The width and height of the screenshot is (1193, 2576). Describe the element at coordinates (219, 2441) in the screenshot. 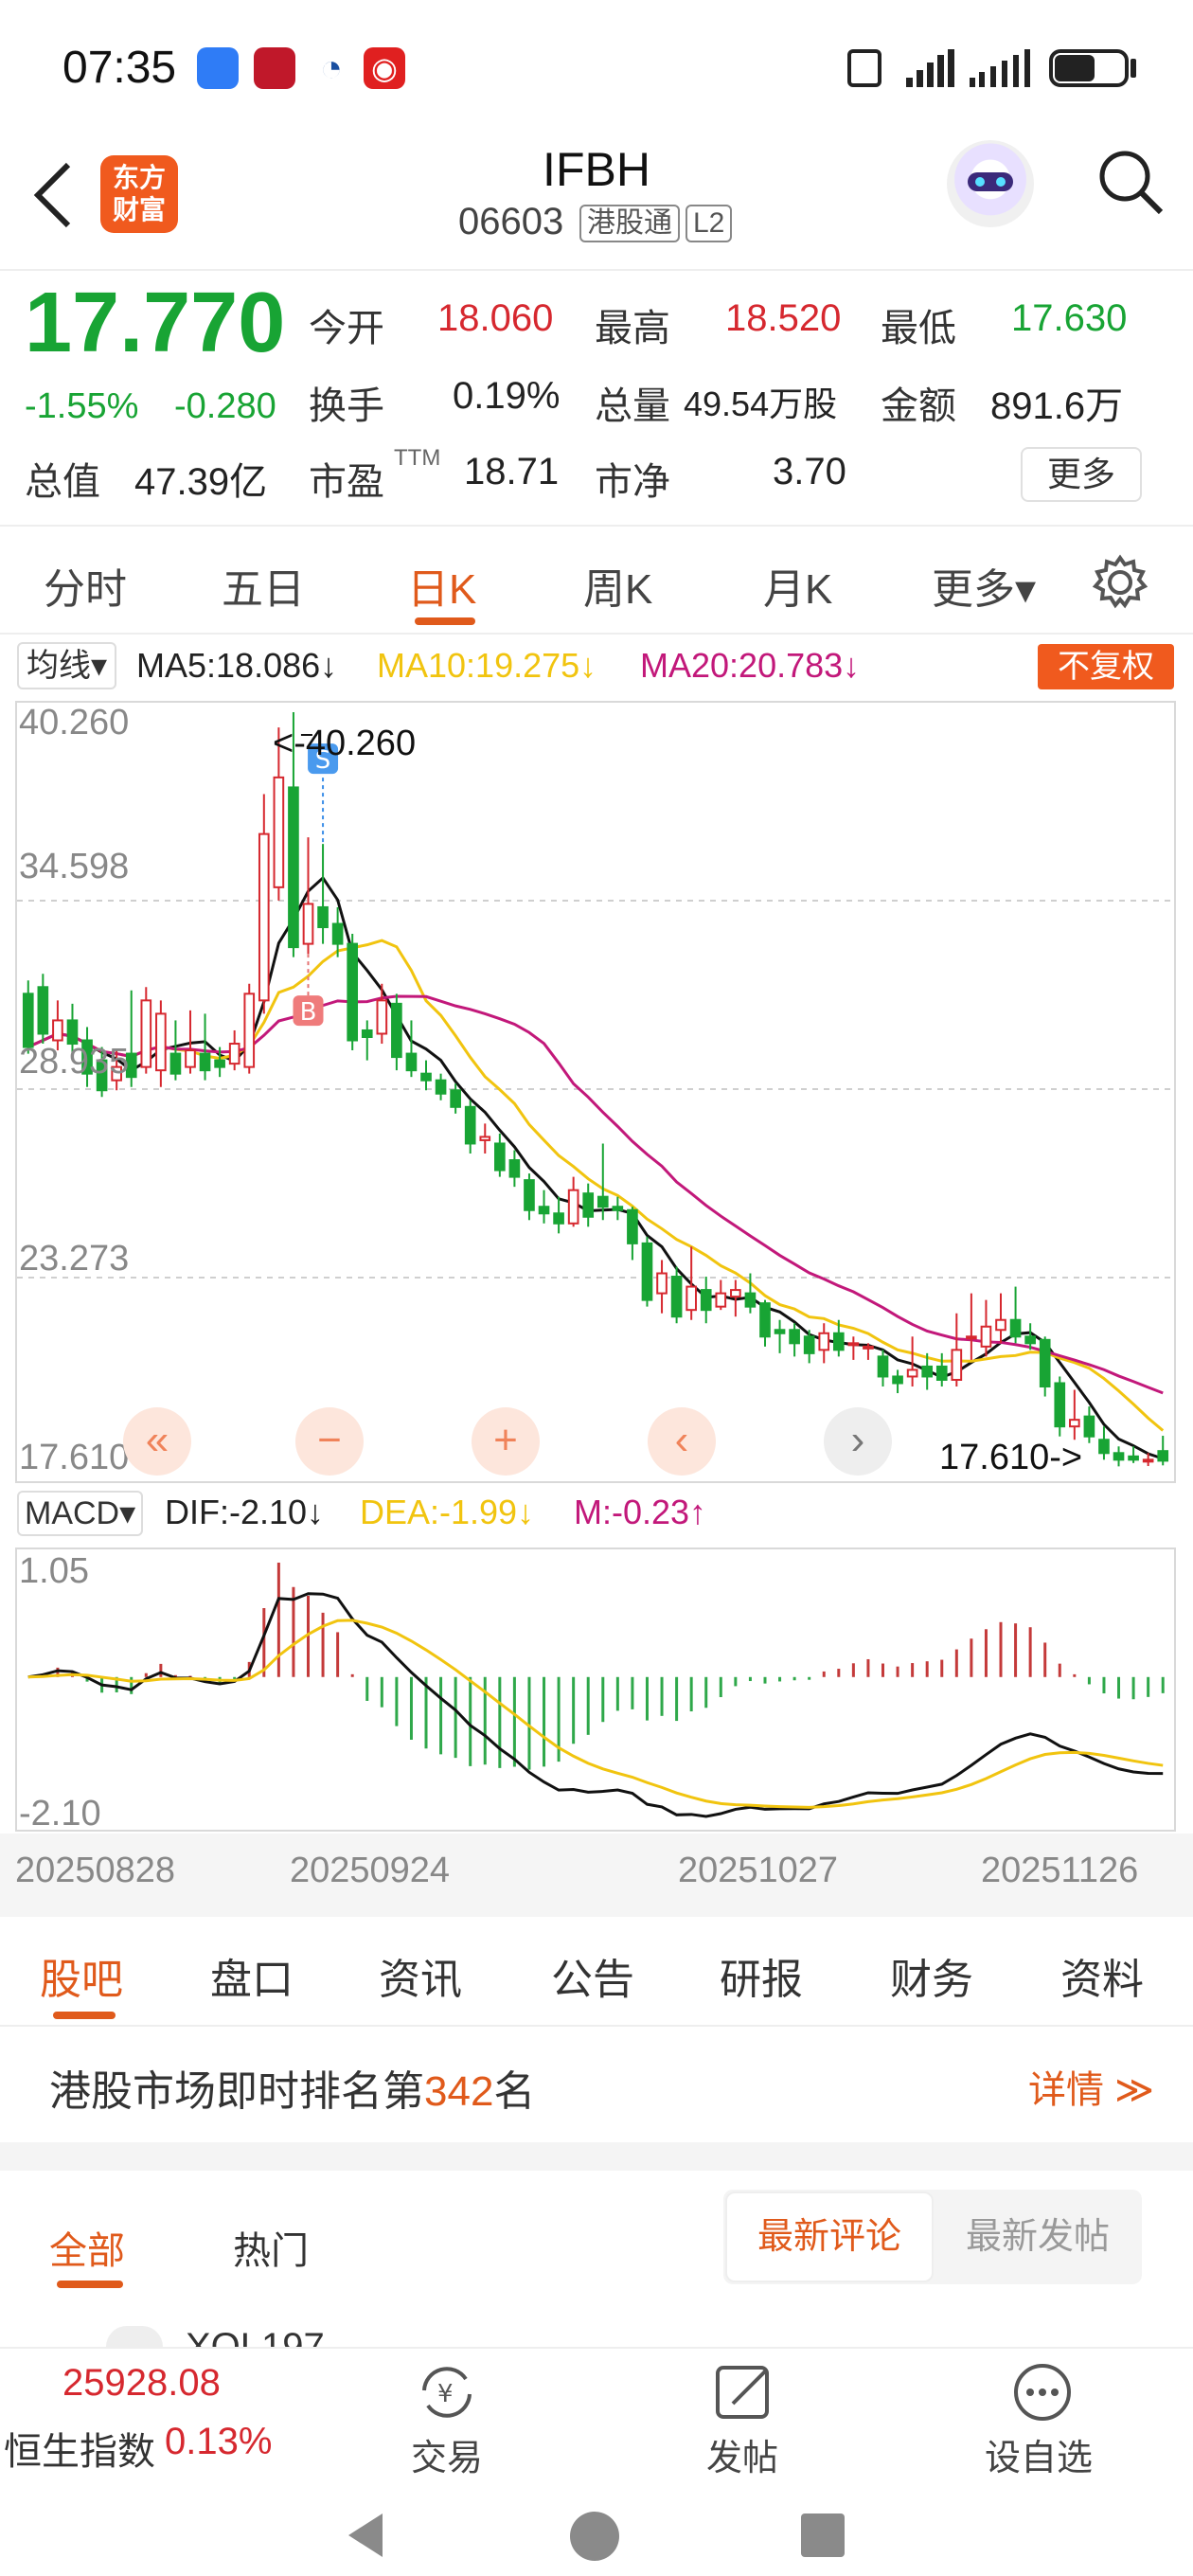

I see `index-change: 0.13%` at that location.